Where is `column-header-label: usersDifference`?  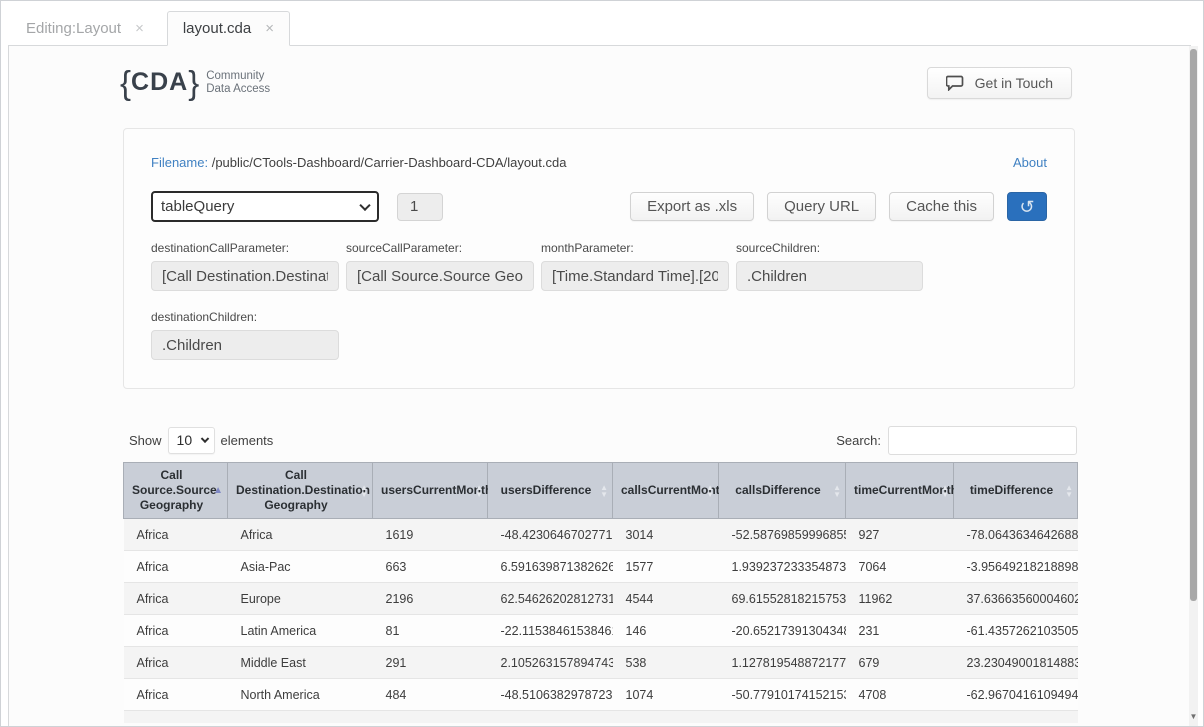
column-header-label: usersDifference is located at coordinates (546, 490).